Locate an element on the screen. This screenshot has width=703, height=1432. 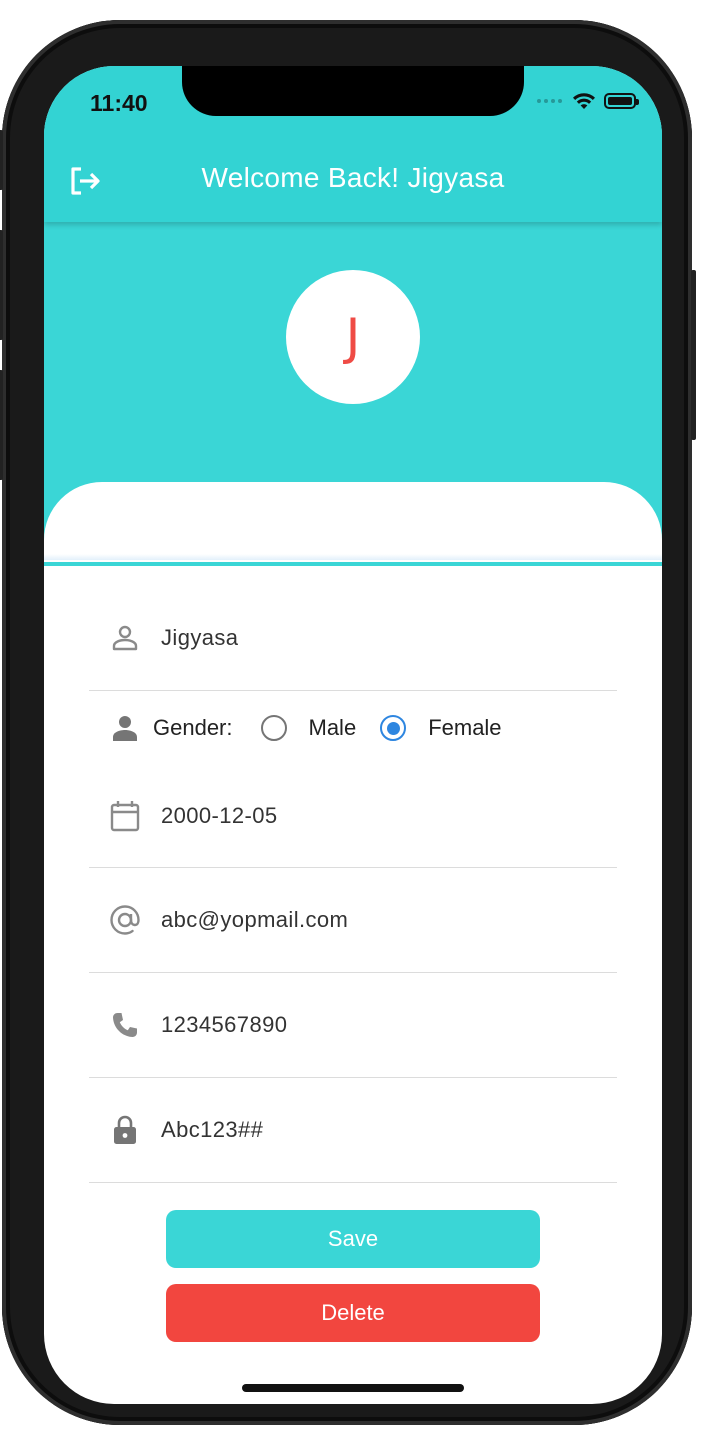
divider is located at coordinates (353, 557).